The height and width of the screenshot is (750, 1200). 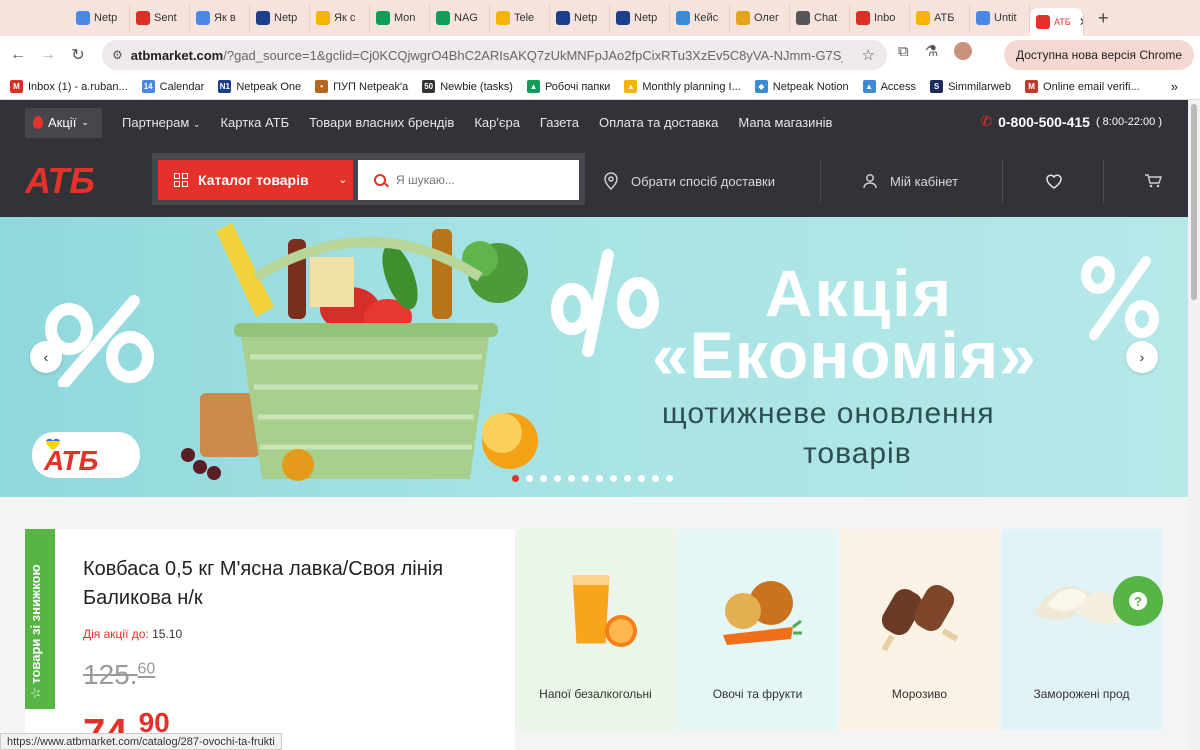 I want to click on chrome-labs-icon: ⚗, so click(x=931, y=51).